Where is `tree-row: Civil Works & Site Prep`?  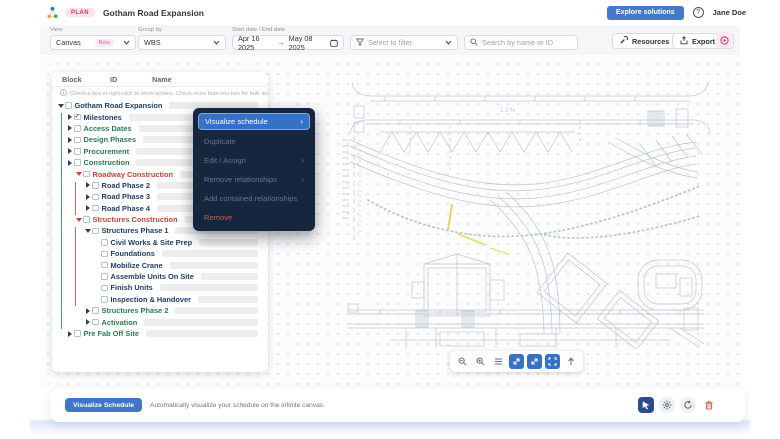 tree-row: Civil Works & Site Prep is located at coordinates (160, 242).